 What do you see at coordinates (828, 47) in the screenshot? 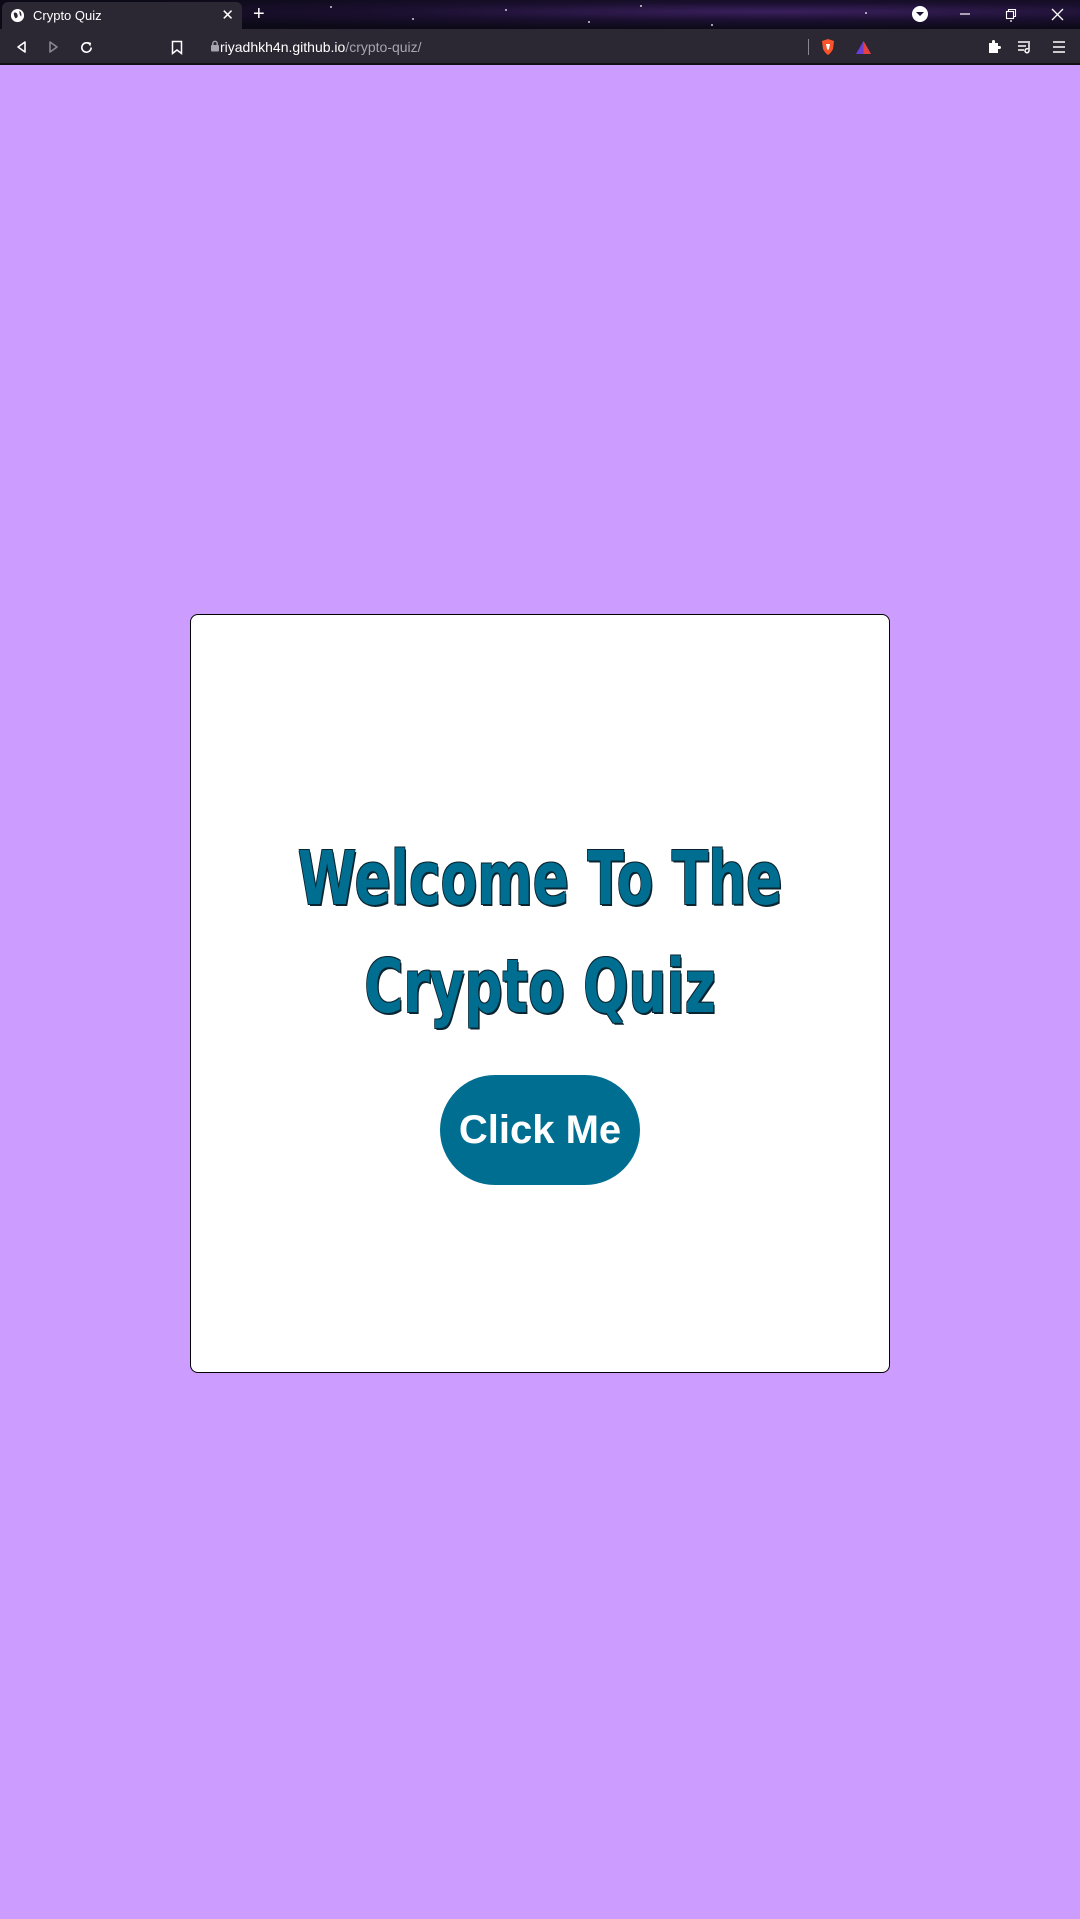
I see `brave-shield-icon` at bounding box center [828, 47].